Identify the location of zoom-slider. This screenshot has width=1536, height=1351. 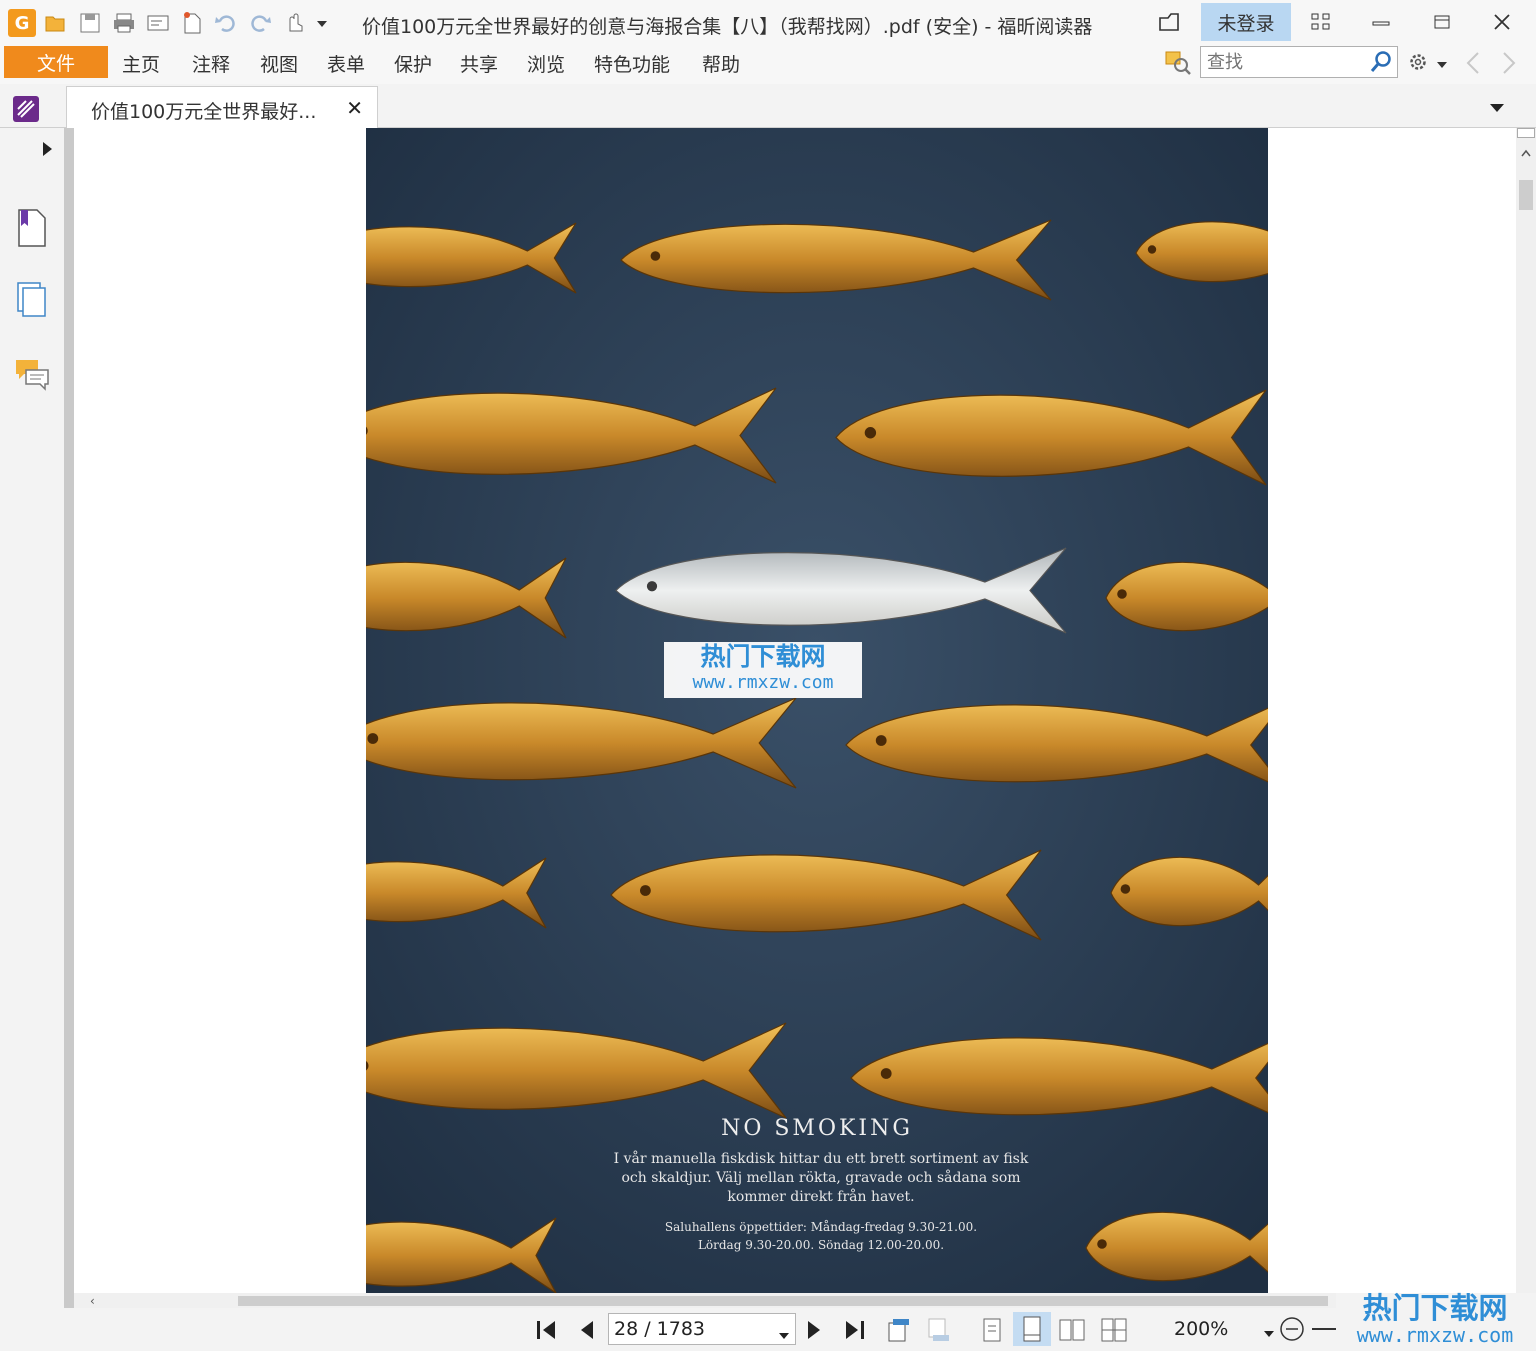
(1324, 1329).